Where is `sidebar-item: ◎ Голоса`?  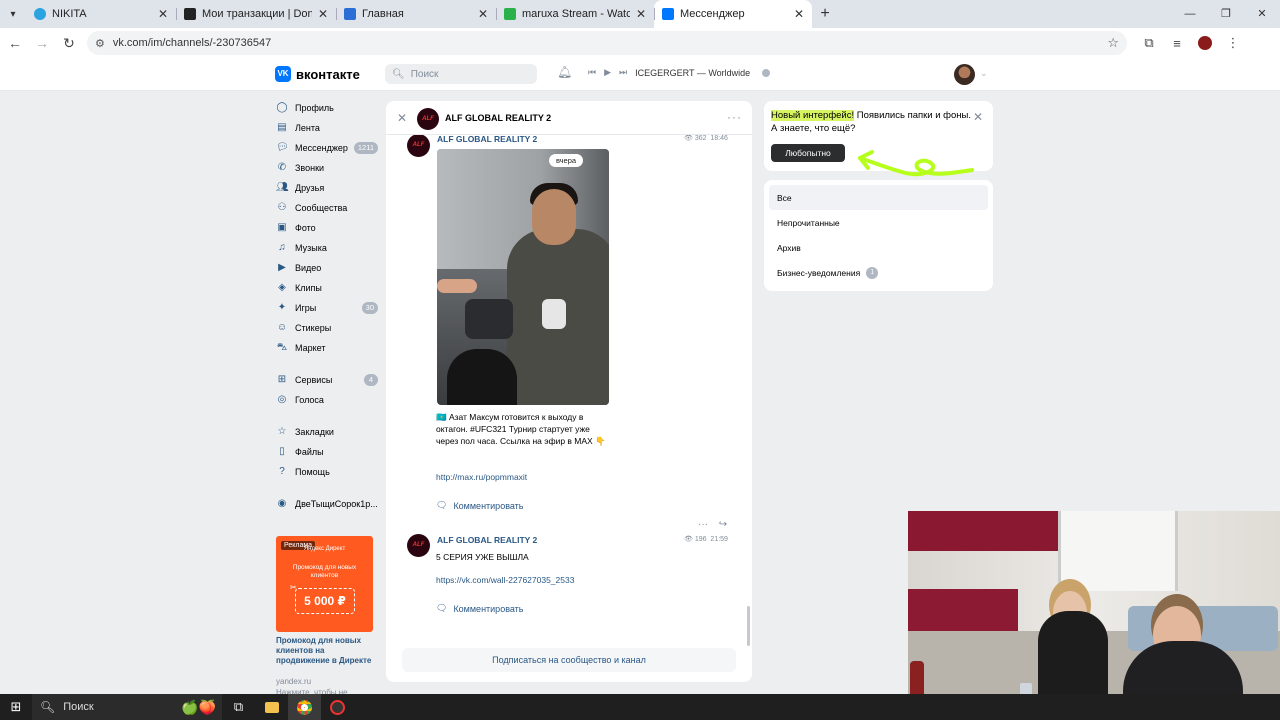 sidebar-item: ◎ Голоса is located at coordinates (328, 400).